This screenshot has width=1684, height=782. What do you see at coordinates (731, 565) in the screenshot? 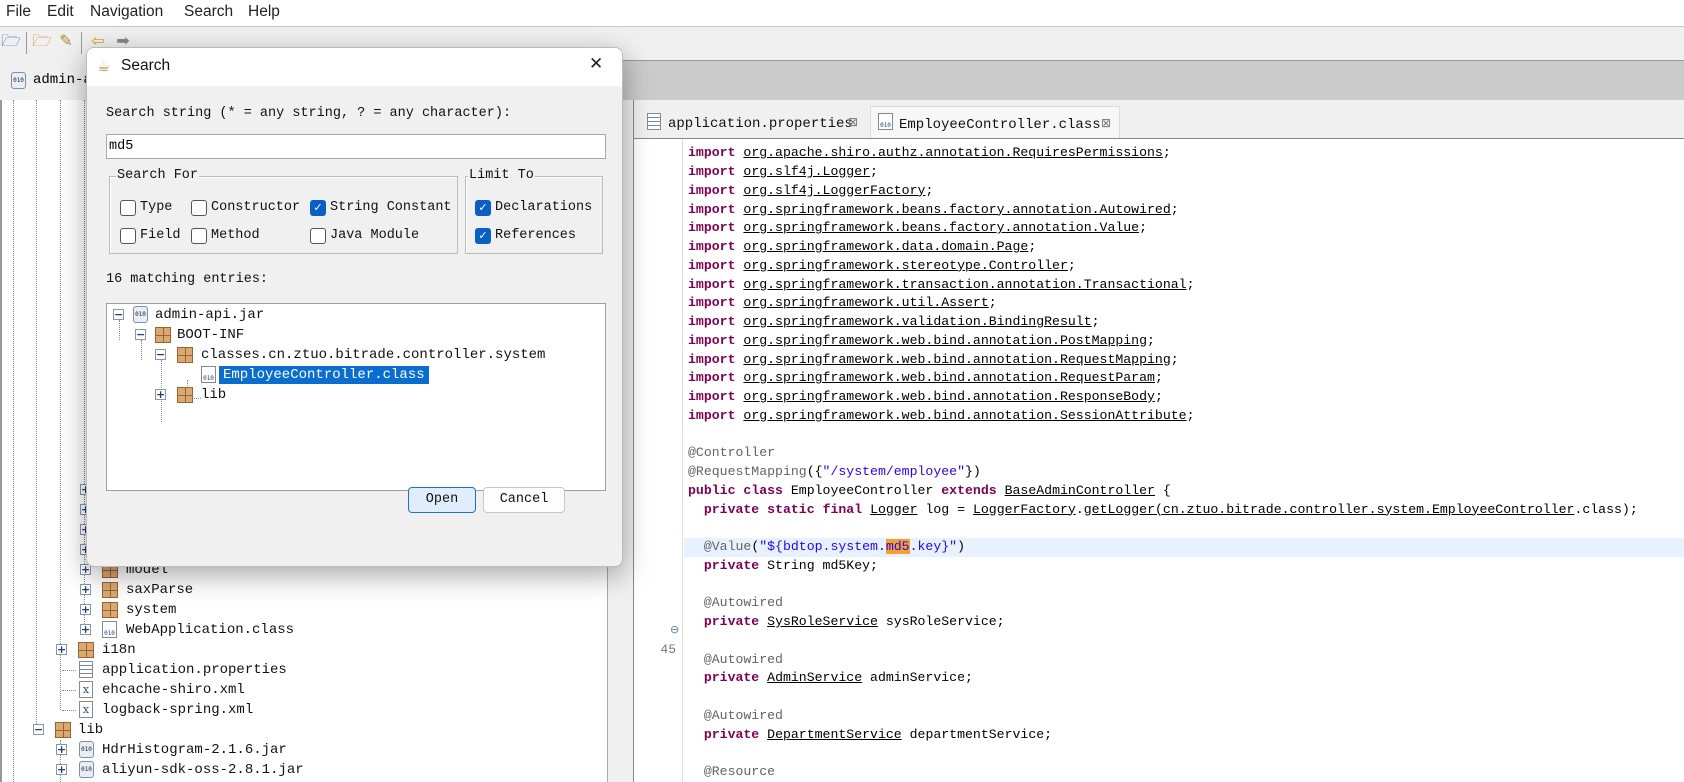
I see `code-token: private` at bounding box center [731, 565].